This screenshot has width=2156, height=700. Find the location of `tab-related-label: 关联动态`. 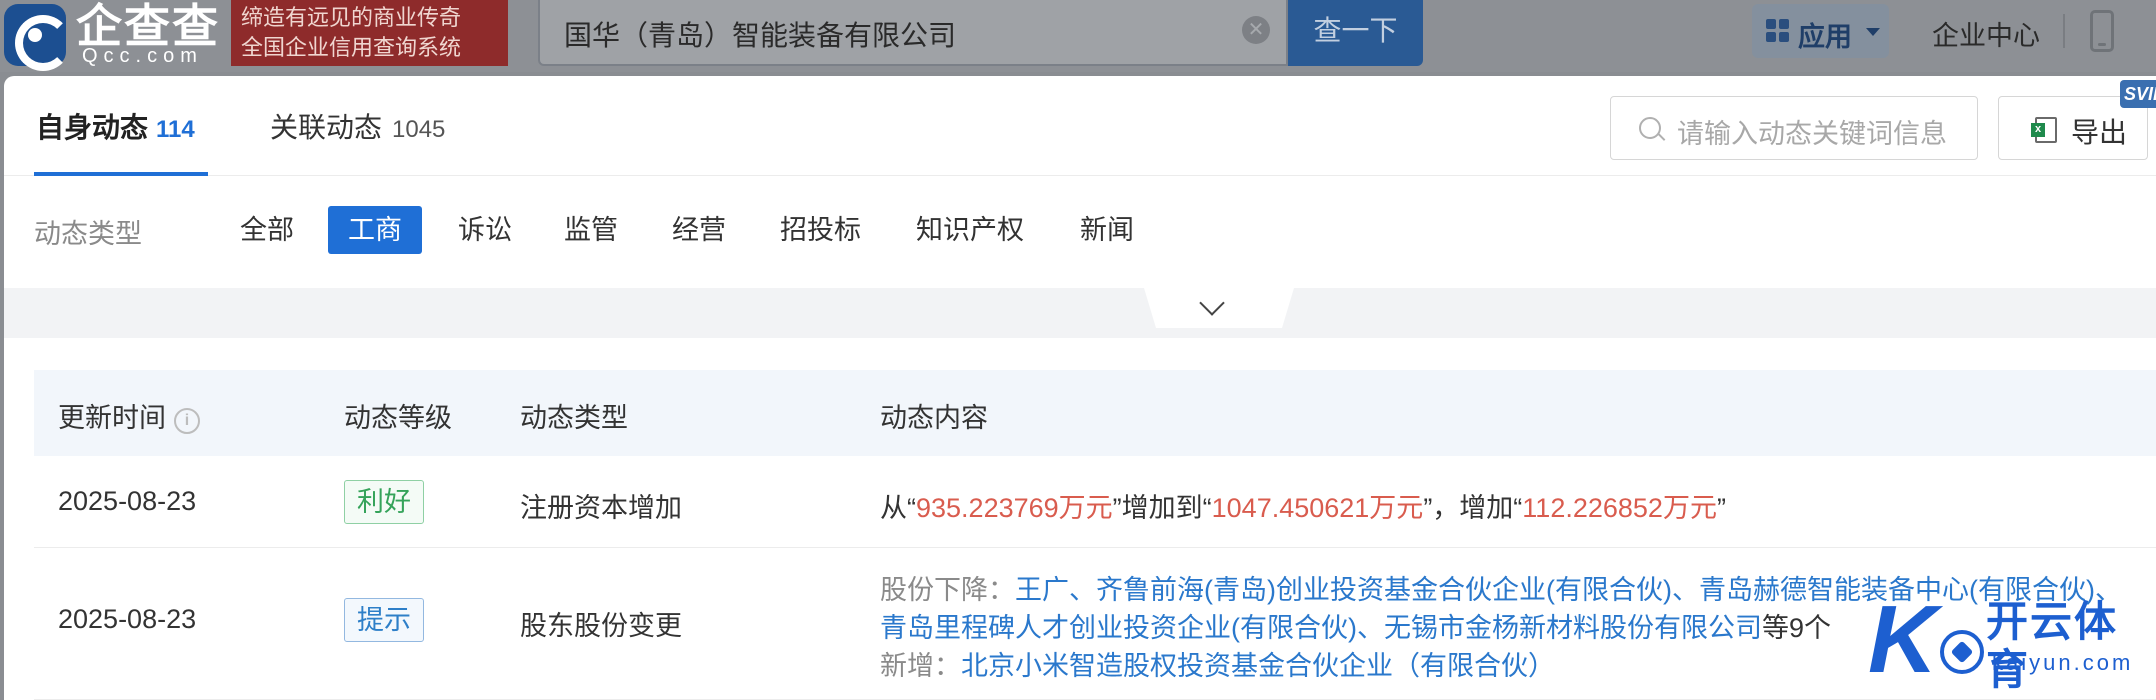

tab-related-label: 关联动态 is located at coordinates (326, 127).